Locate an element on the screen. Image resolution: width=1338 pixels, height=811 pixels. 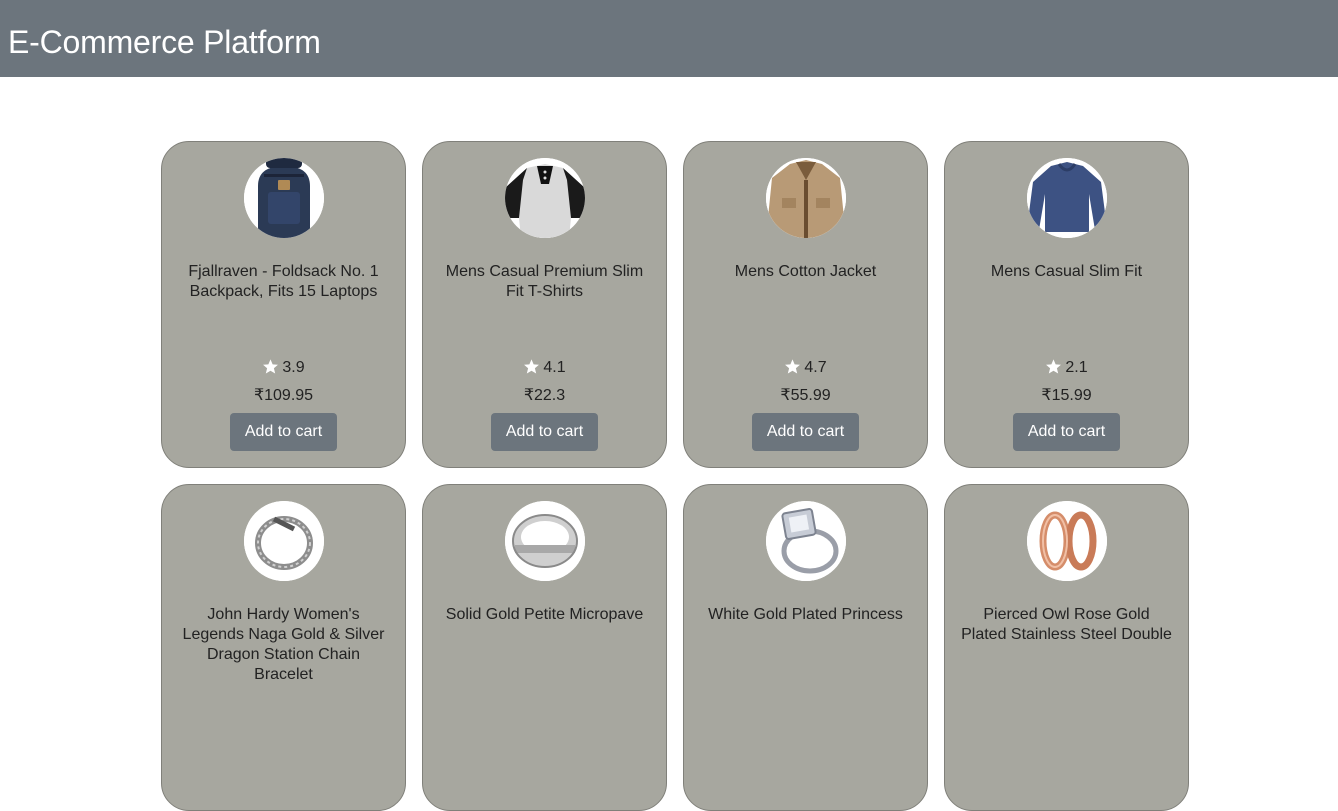
product-rating: 3.9 is located at coordinates (283, 368).